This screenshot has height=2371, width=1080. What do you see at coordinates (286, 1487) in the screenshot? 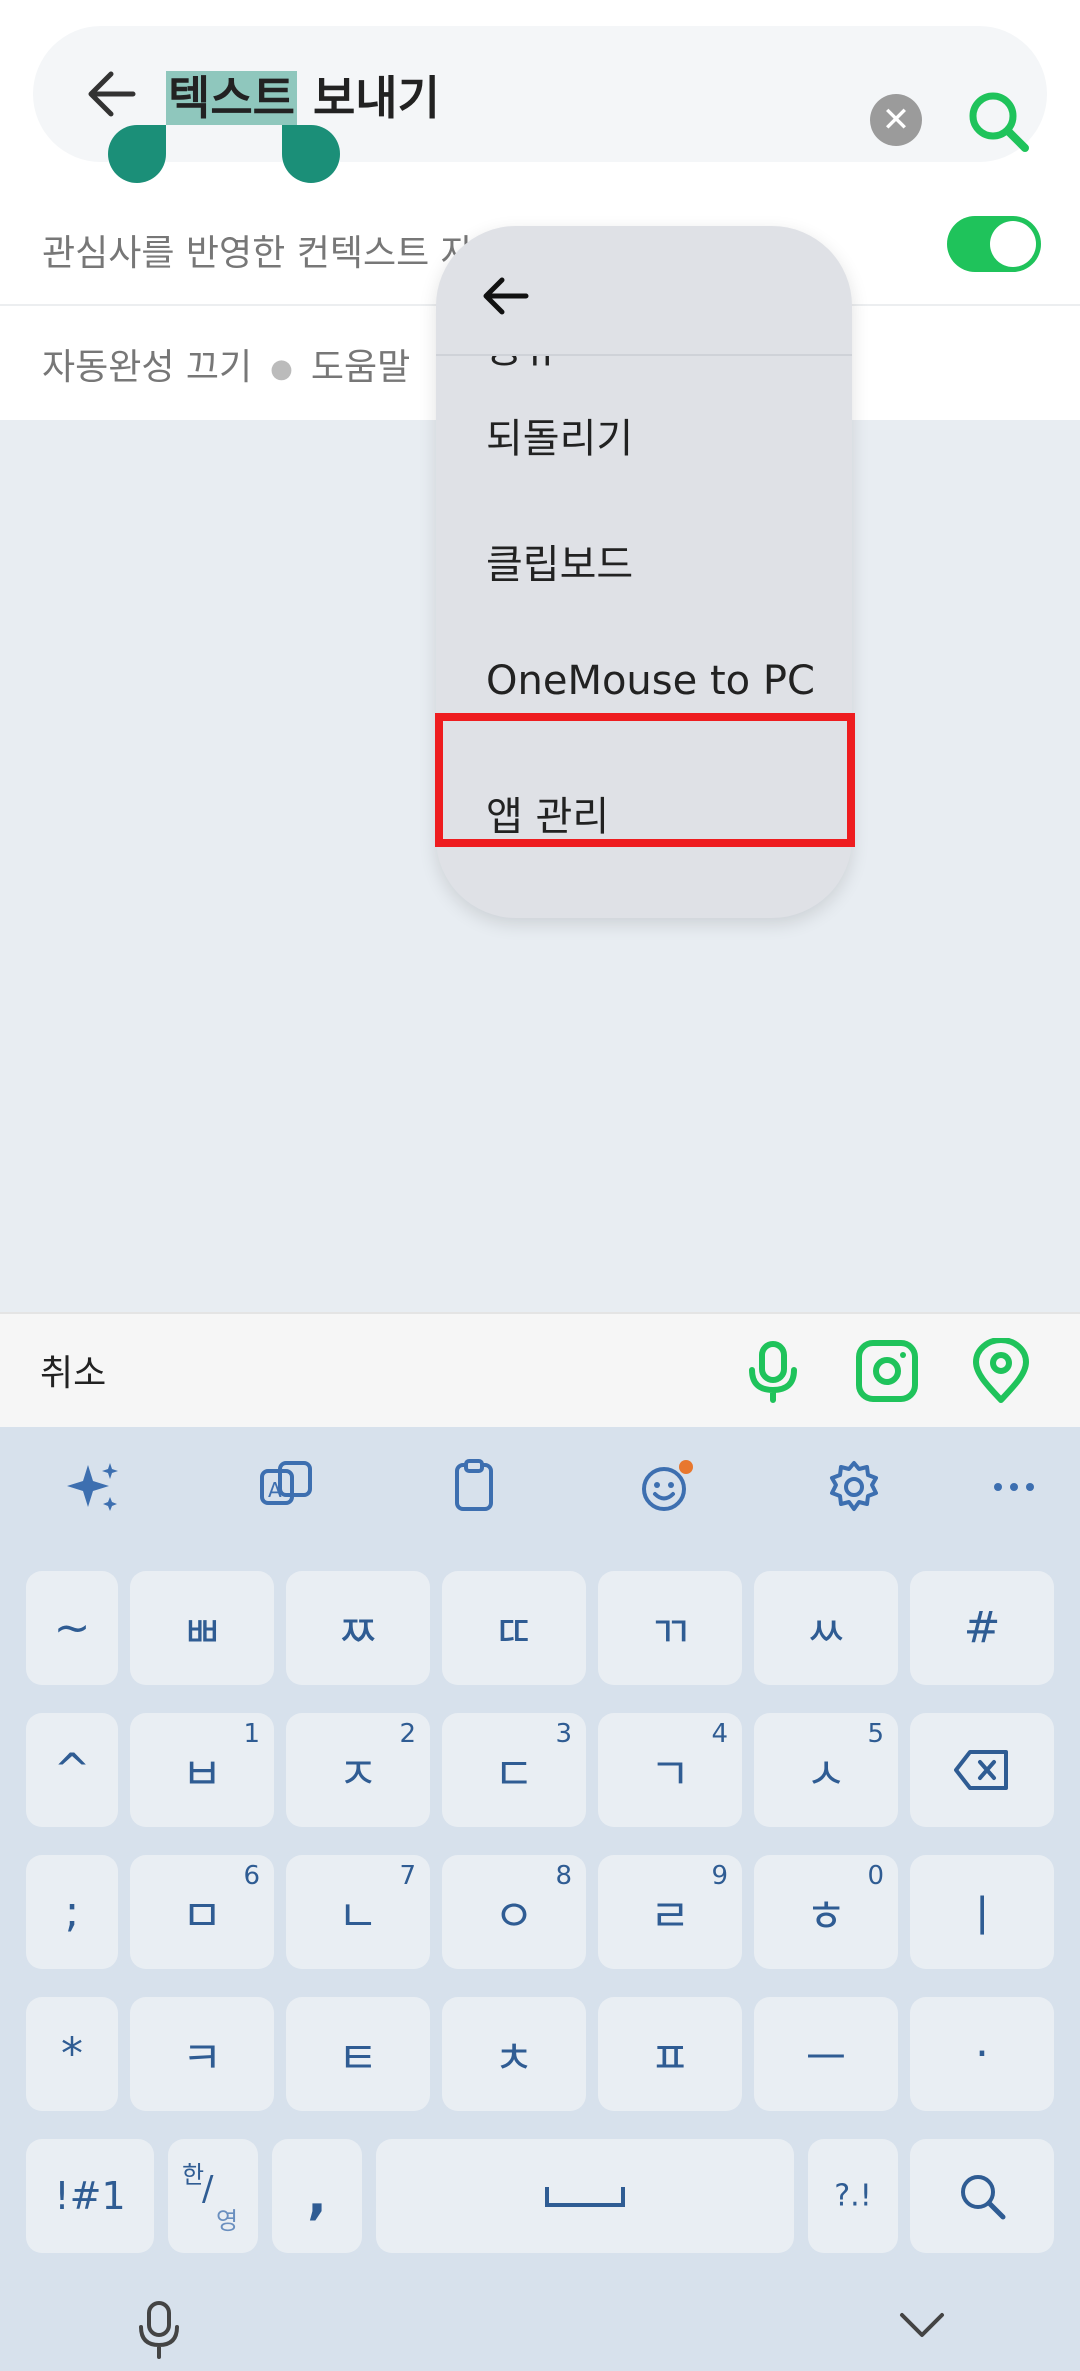
I see `translate-icon: A` at bounding box center [286, 1487].